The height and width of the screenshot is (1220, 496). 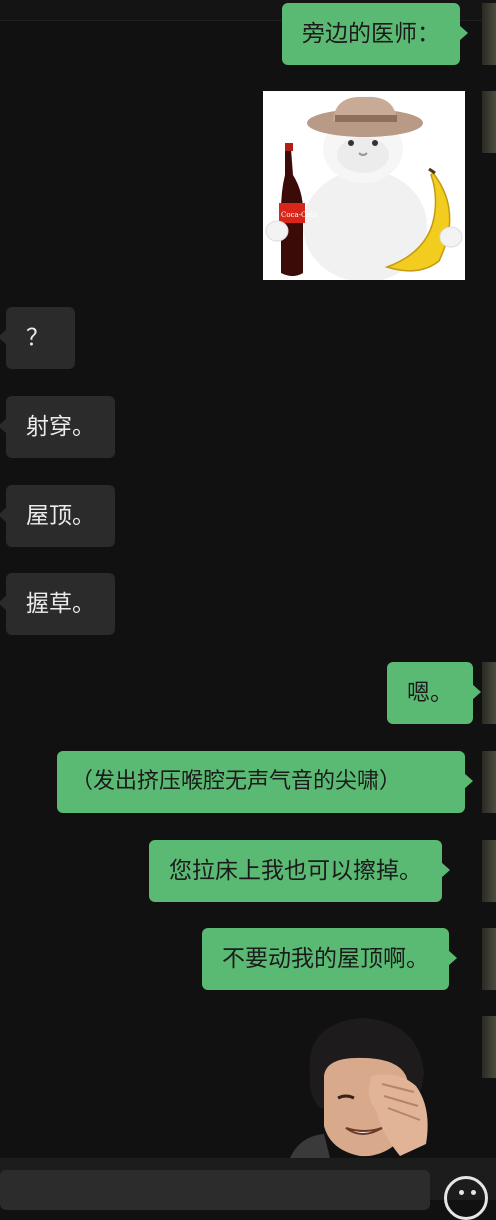 I want to click on message-bubble-outgoing: 旁边的医师：, so click(x=375, y=34).